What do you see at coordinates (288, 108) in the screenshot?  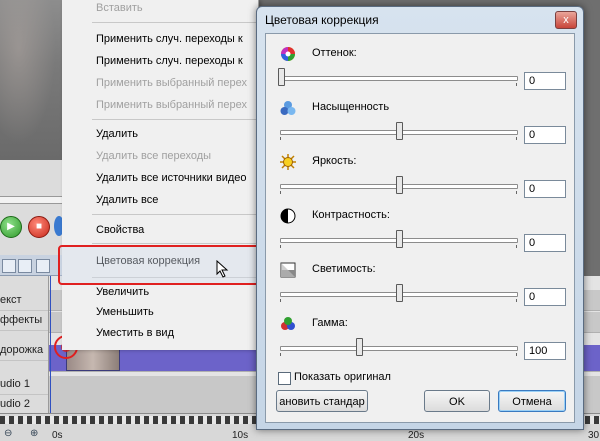 I see `saturation-icon` at bounding box center [288, 108].